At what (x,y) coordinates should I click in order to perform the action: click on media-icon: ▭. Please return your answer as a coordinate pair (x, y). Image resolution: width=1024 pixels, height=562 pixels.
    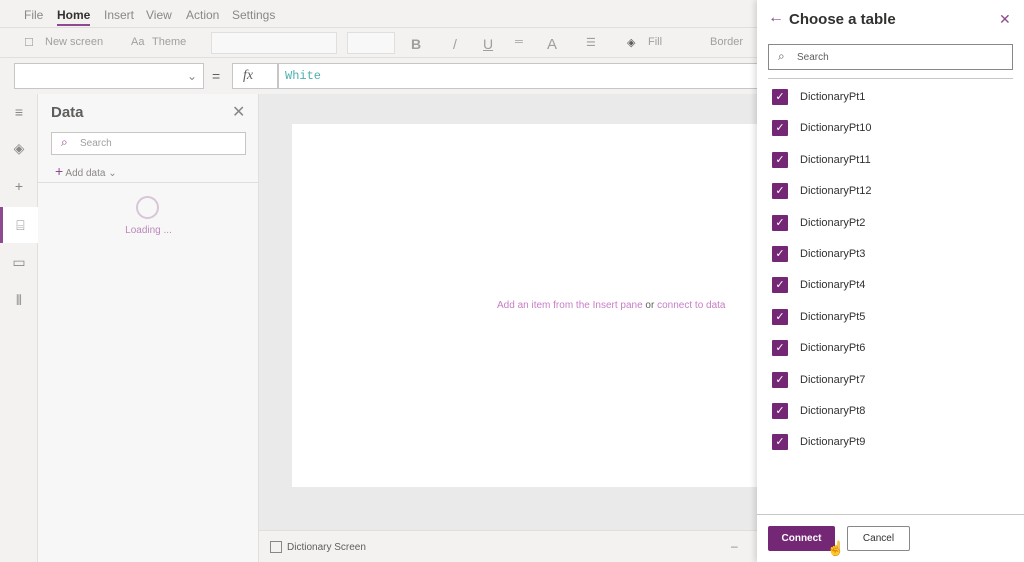
    Looking at the image, I should click on (19, 262).